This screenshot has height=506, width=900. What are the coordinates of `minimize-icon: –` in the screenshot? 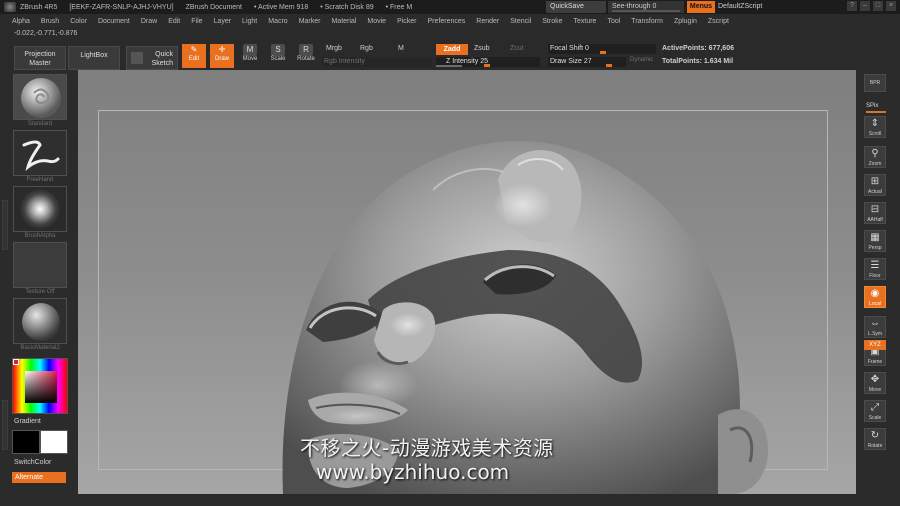 It's located at (865, 6).